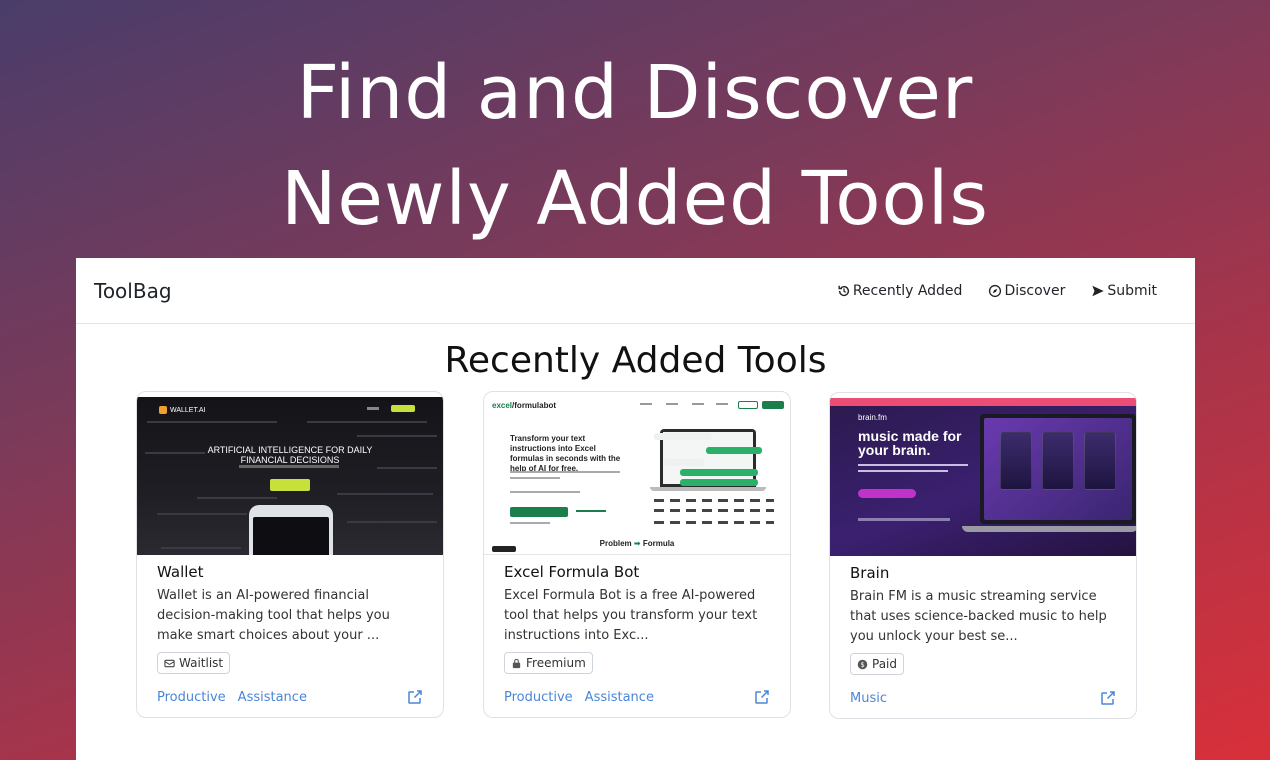 The image size is (1270, 760). What do you see at coordinates (535, 405) in the screenshot?
I see `excel-brand-2: formulabot` at bounding box center [535, 405].